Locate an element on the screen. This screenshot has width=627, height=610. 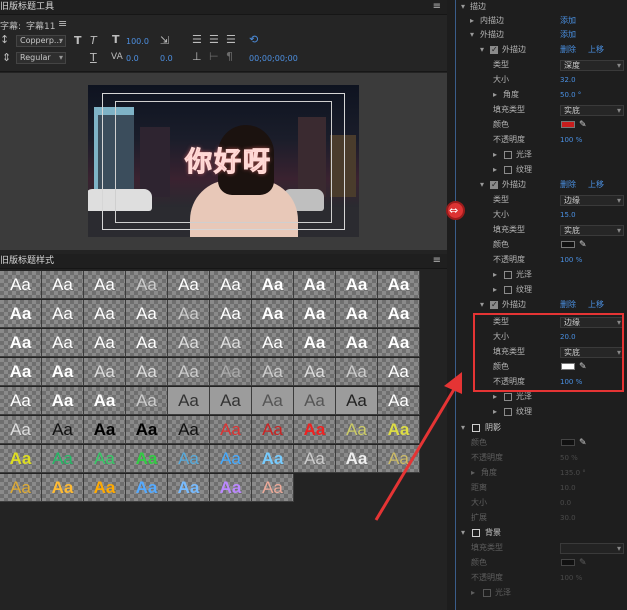
stroke-2-size-value: 15.0 is located at coordinates (568, 215).